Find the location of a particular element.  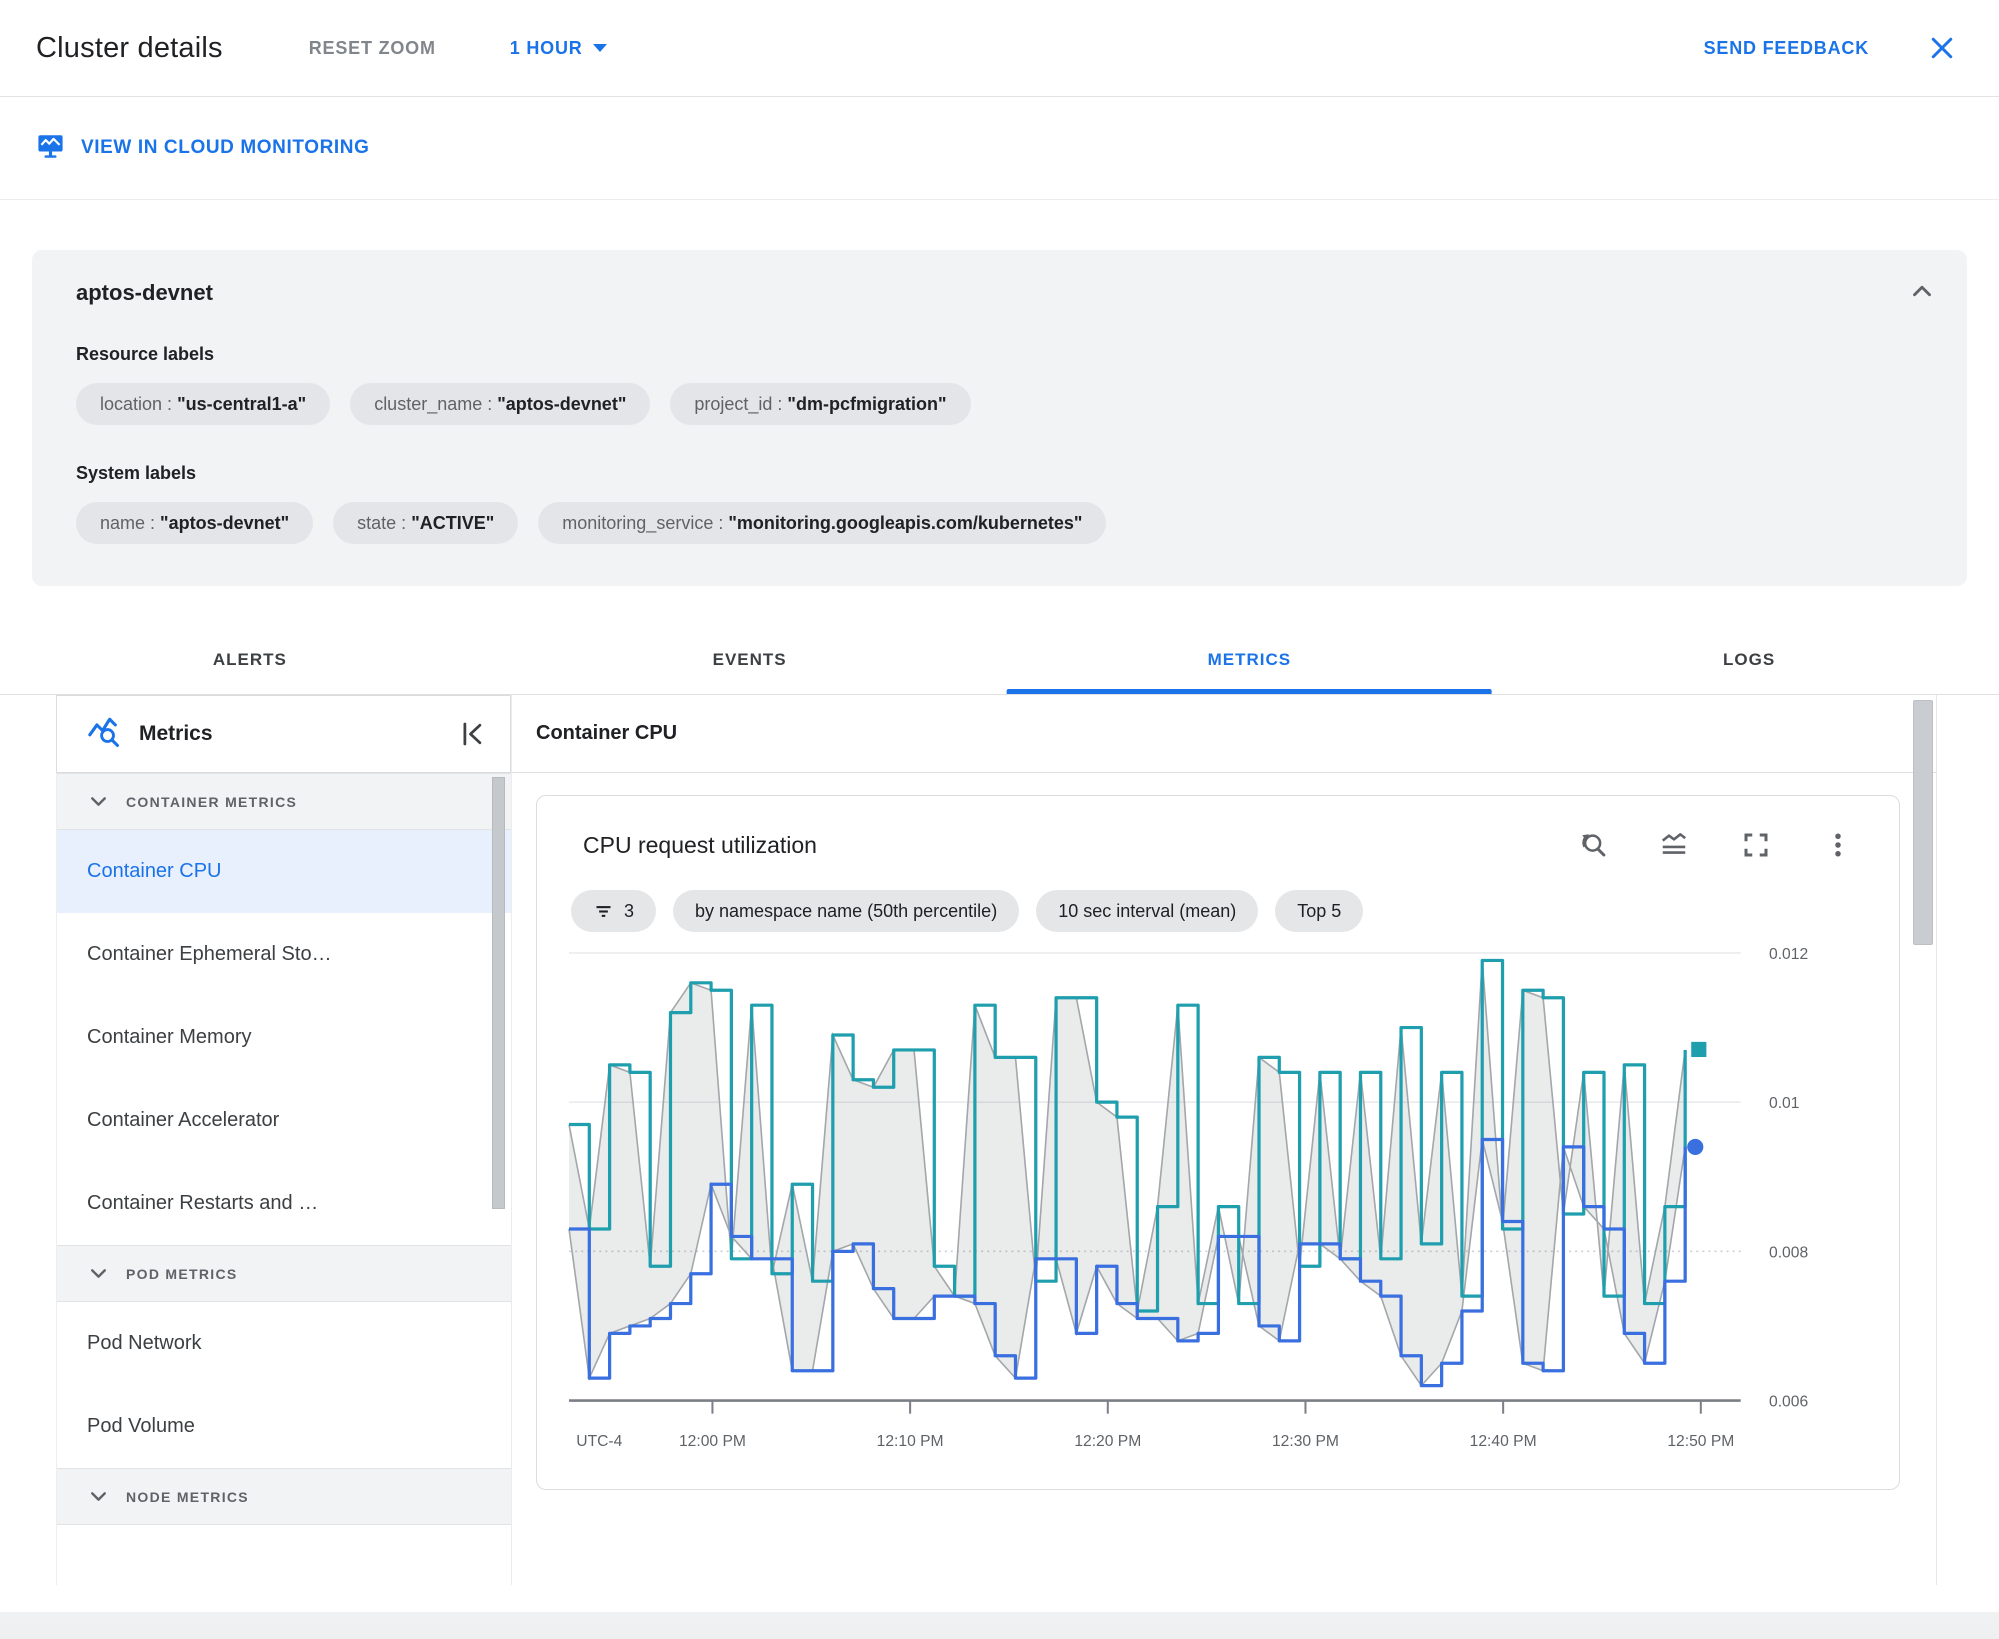

section-pod-metrics: POD METRICS is located at coordinates (284, 1273).